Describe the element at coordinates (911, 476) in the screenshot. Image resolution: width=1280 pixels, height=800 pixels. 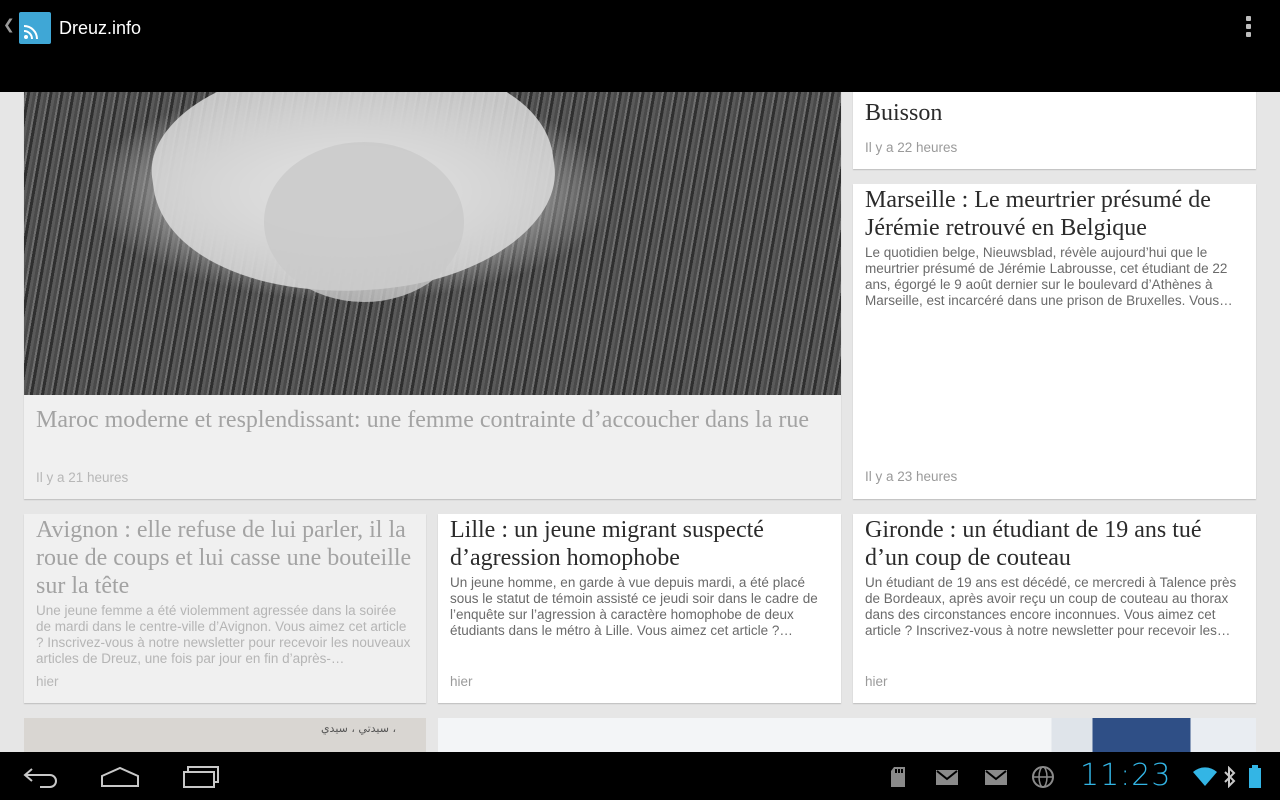
I see `article-time: Il y a 23 heures` at that location.